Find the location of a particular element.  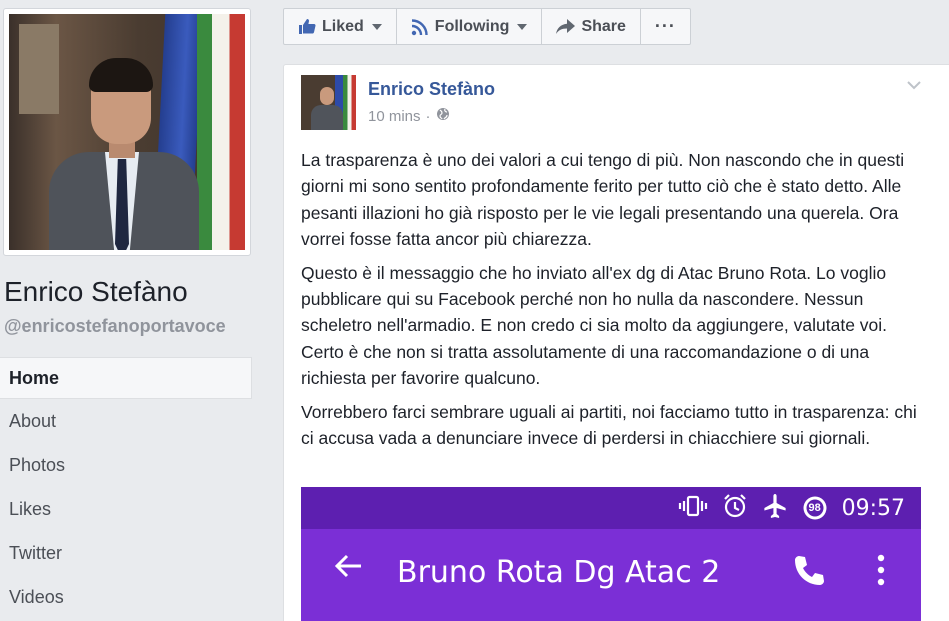

battery-level: 98 is located at coordinates (814, 508).